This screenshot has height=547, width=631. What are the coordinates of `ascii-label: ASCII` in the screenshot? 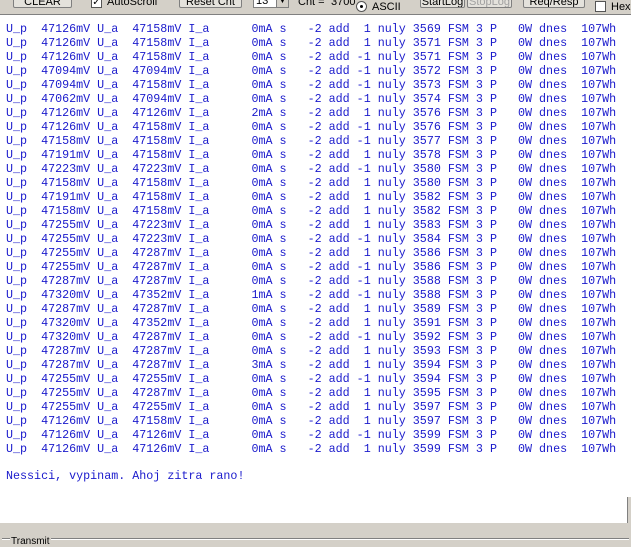 It's located at (386, 7).